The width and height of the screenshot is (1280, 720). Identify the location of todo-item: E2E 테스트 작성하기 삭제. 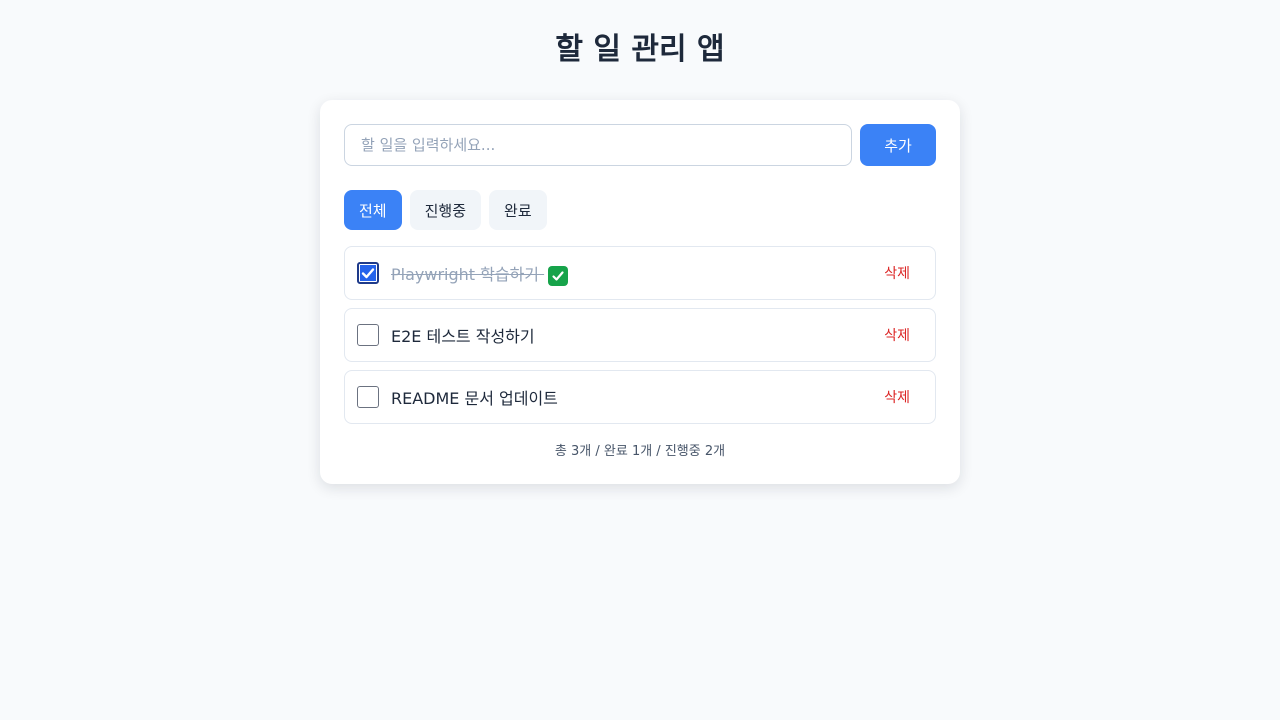
(640, 335).